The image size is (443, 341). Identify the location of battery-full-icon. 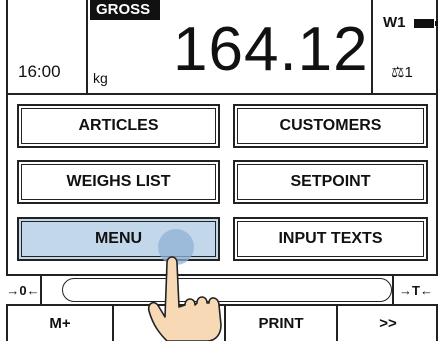
(426, 23).